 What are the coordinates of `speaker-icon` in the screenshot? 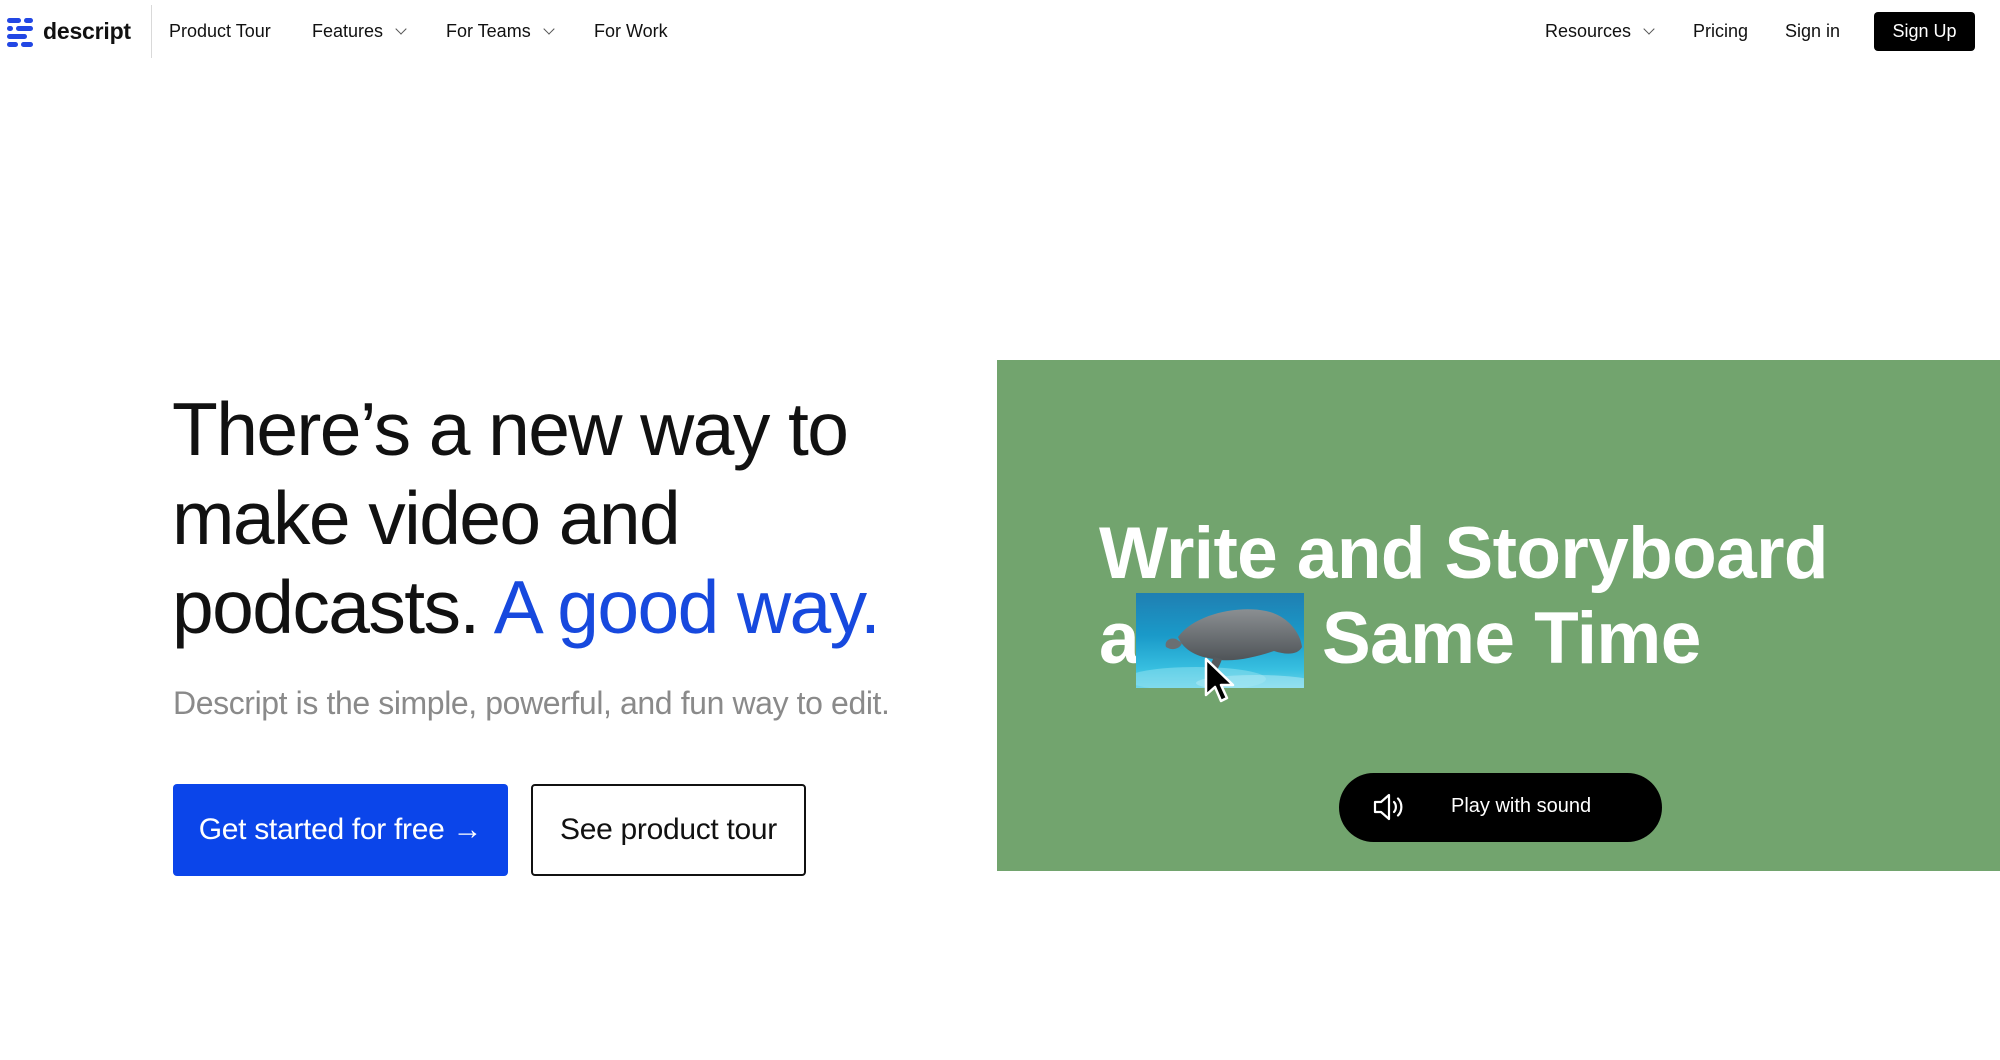 It's located at (1388, 807).